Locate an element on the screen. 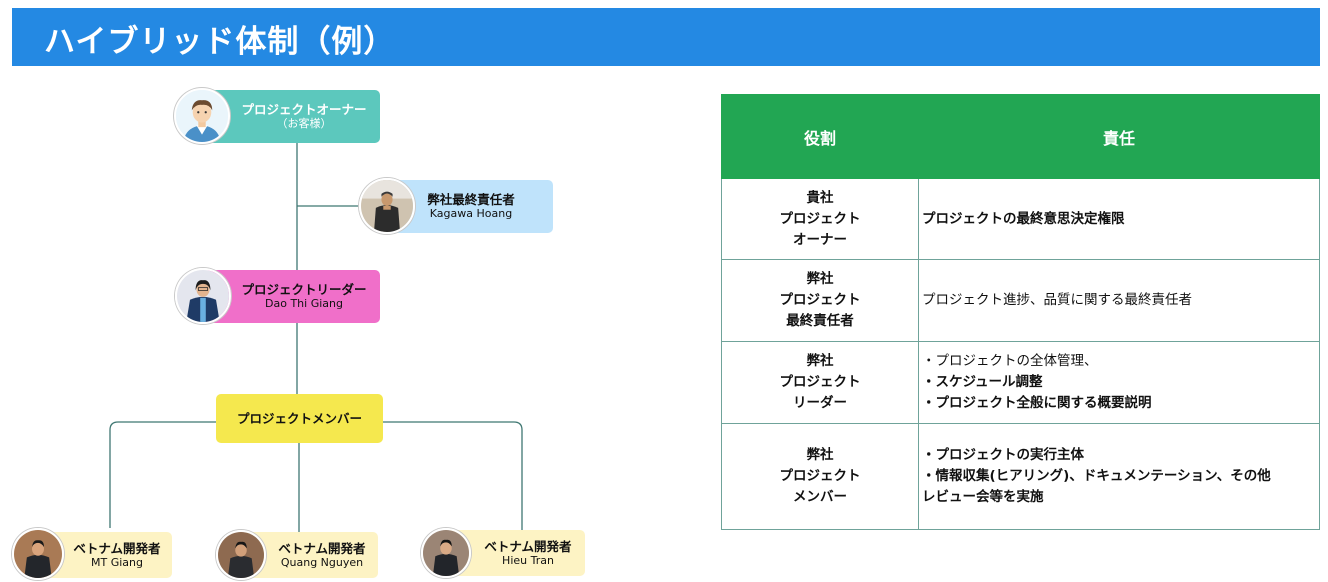 The width and height of the screenshot is (1328, 582). role-line: リーダー is located at coordinates (820, 403).